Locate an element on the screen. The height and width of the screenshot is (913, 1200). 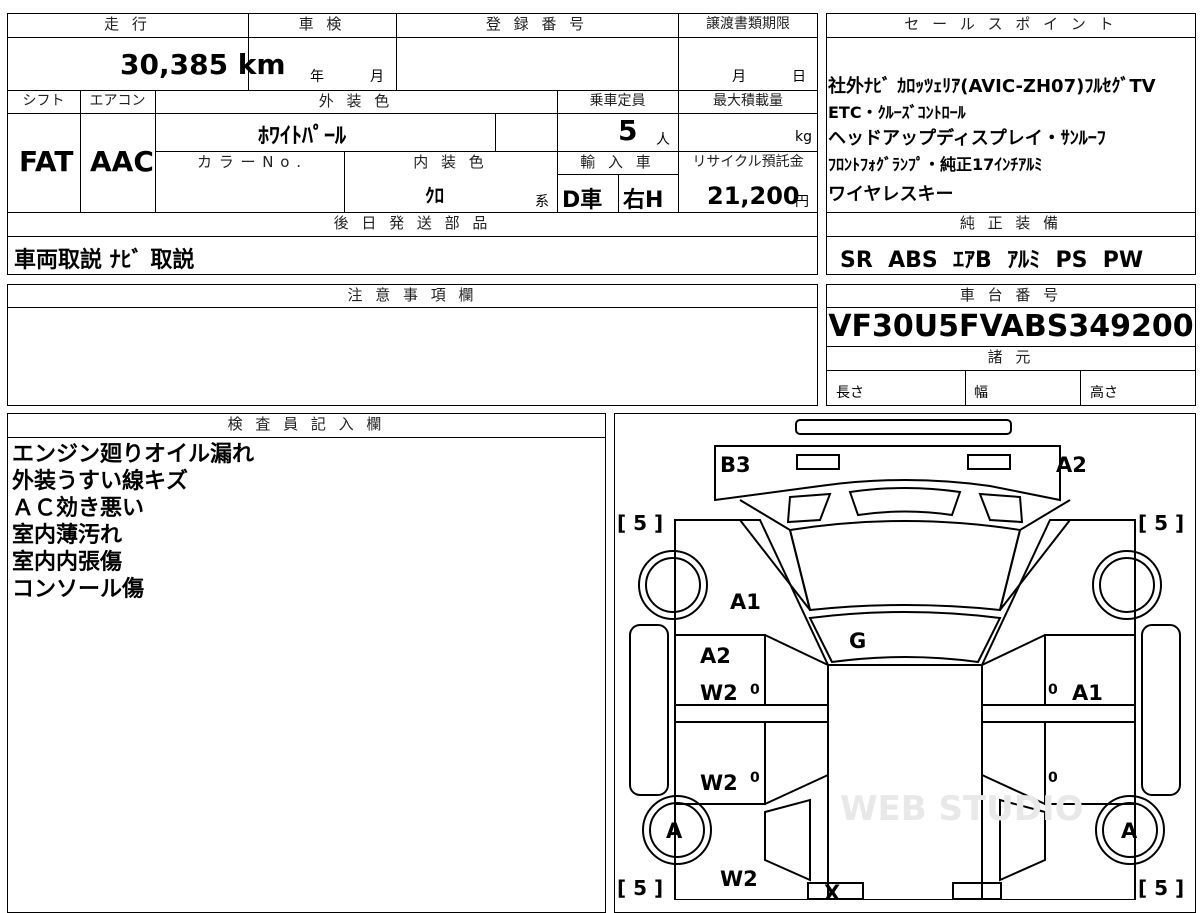
mark-w2-left-2: W2 is located at coordinates (719, 783).